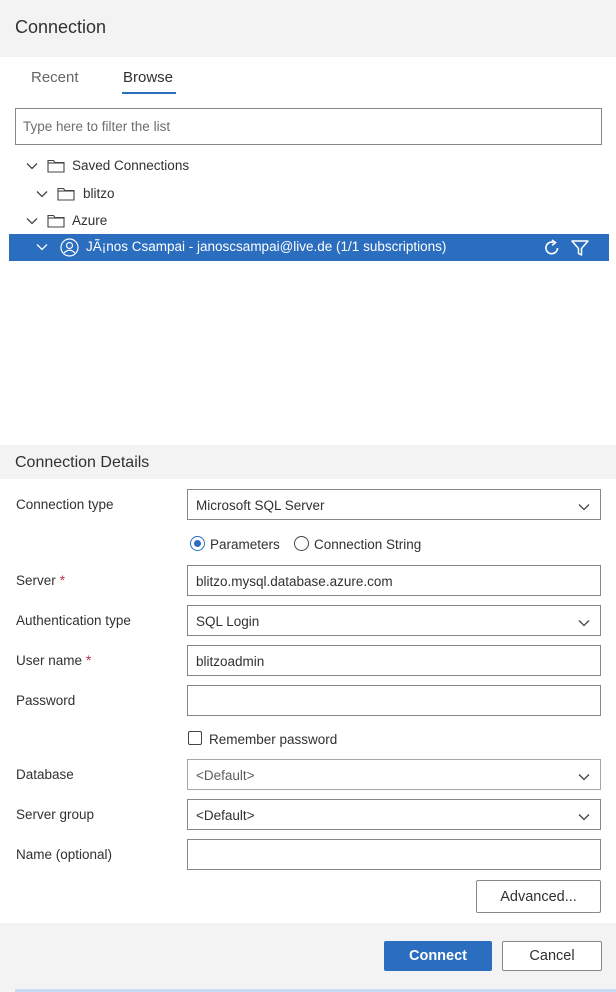 The width and height of the screenshot is (616, 992). What do you see at coordinates (552, 956) in the screenshot?
I see `cancel-button: Cancel` at bounding box center [552, 956].